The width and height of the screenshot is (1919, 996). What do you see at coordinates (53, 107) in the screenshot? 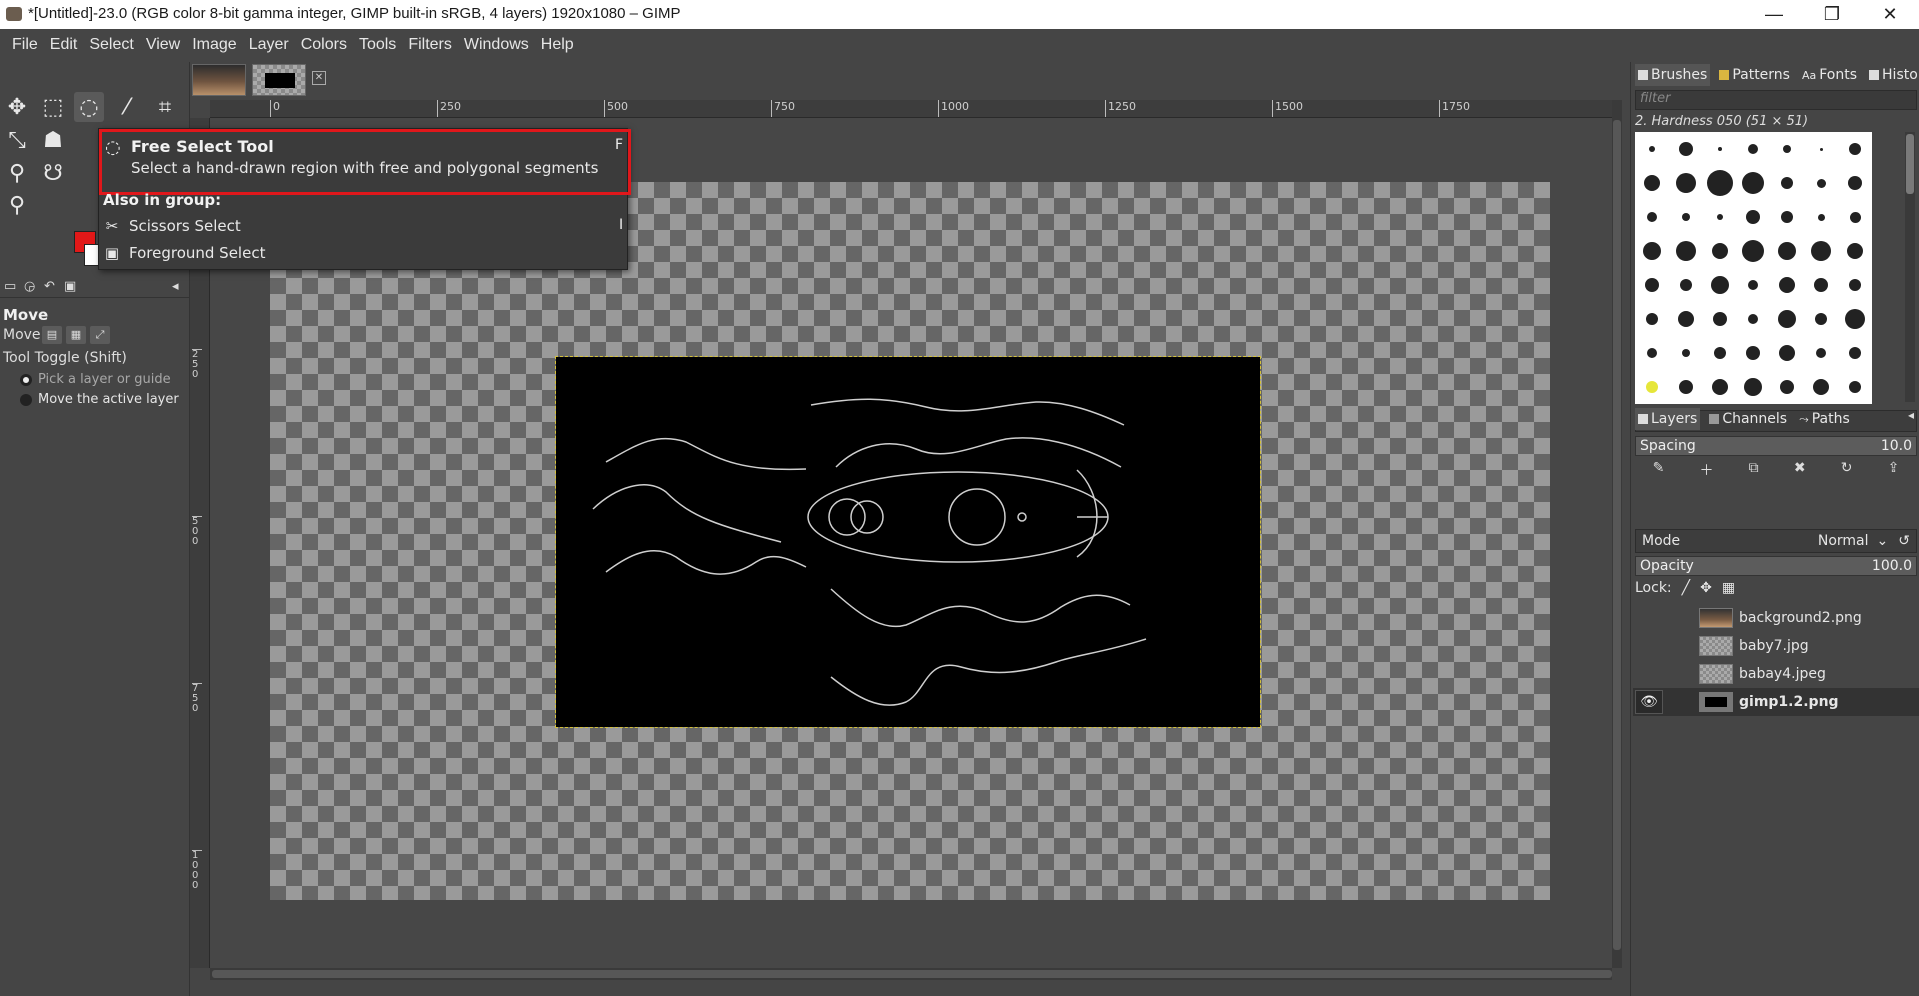
I see `rect-select-tool-icon: ⬚` at bounding box center [53, 107].